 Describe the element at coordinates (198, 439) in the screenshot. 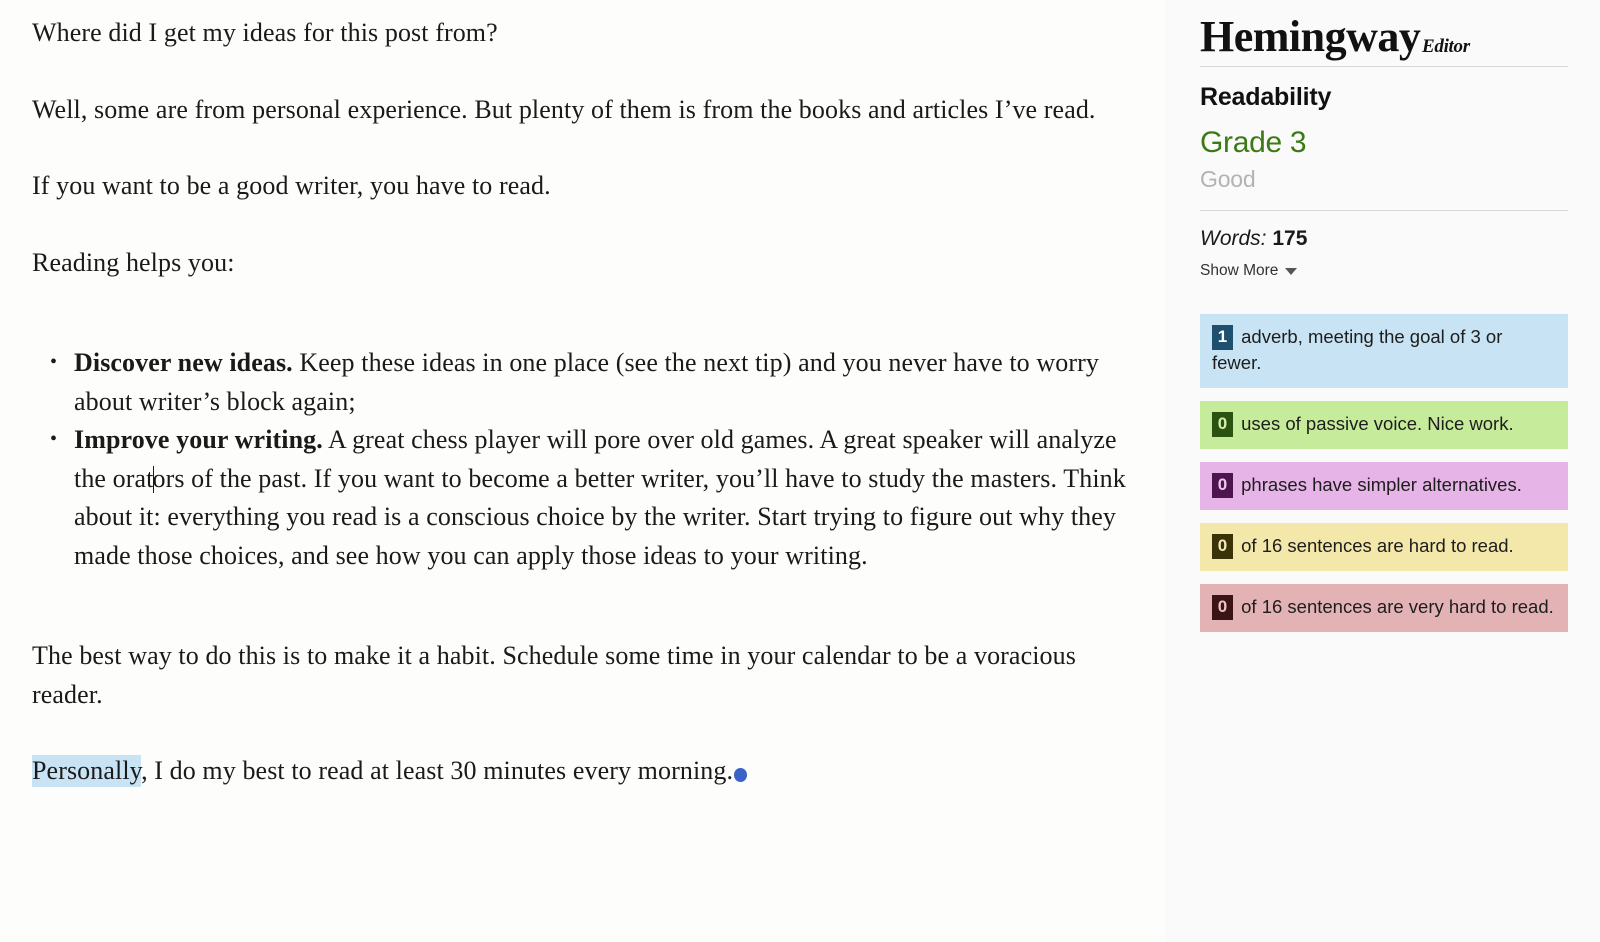

I see `list-item-lead: Improve your writing.` at that location.